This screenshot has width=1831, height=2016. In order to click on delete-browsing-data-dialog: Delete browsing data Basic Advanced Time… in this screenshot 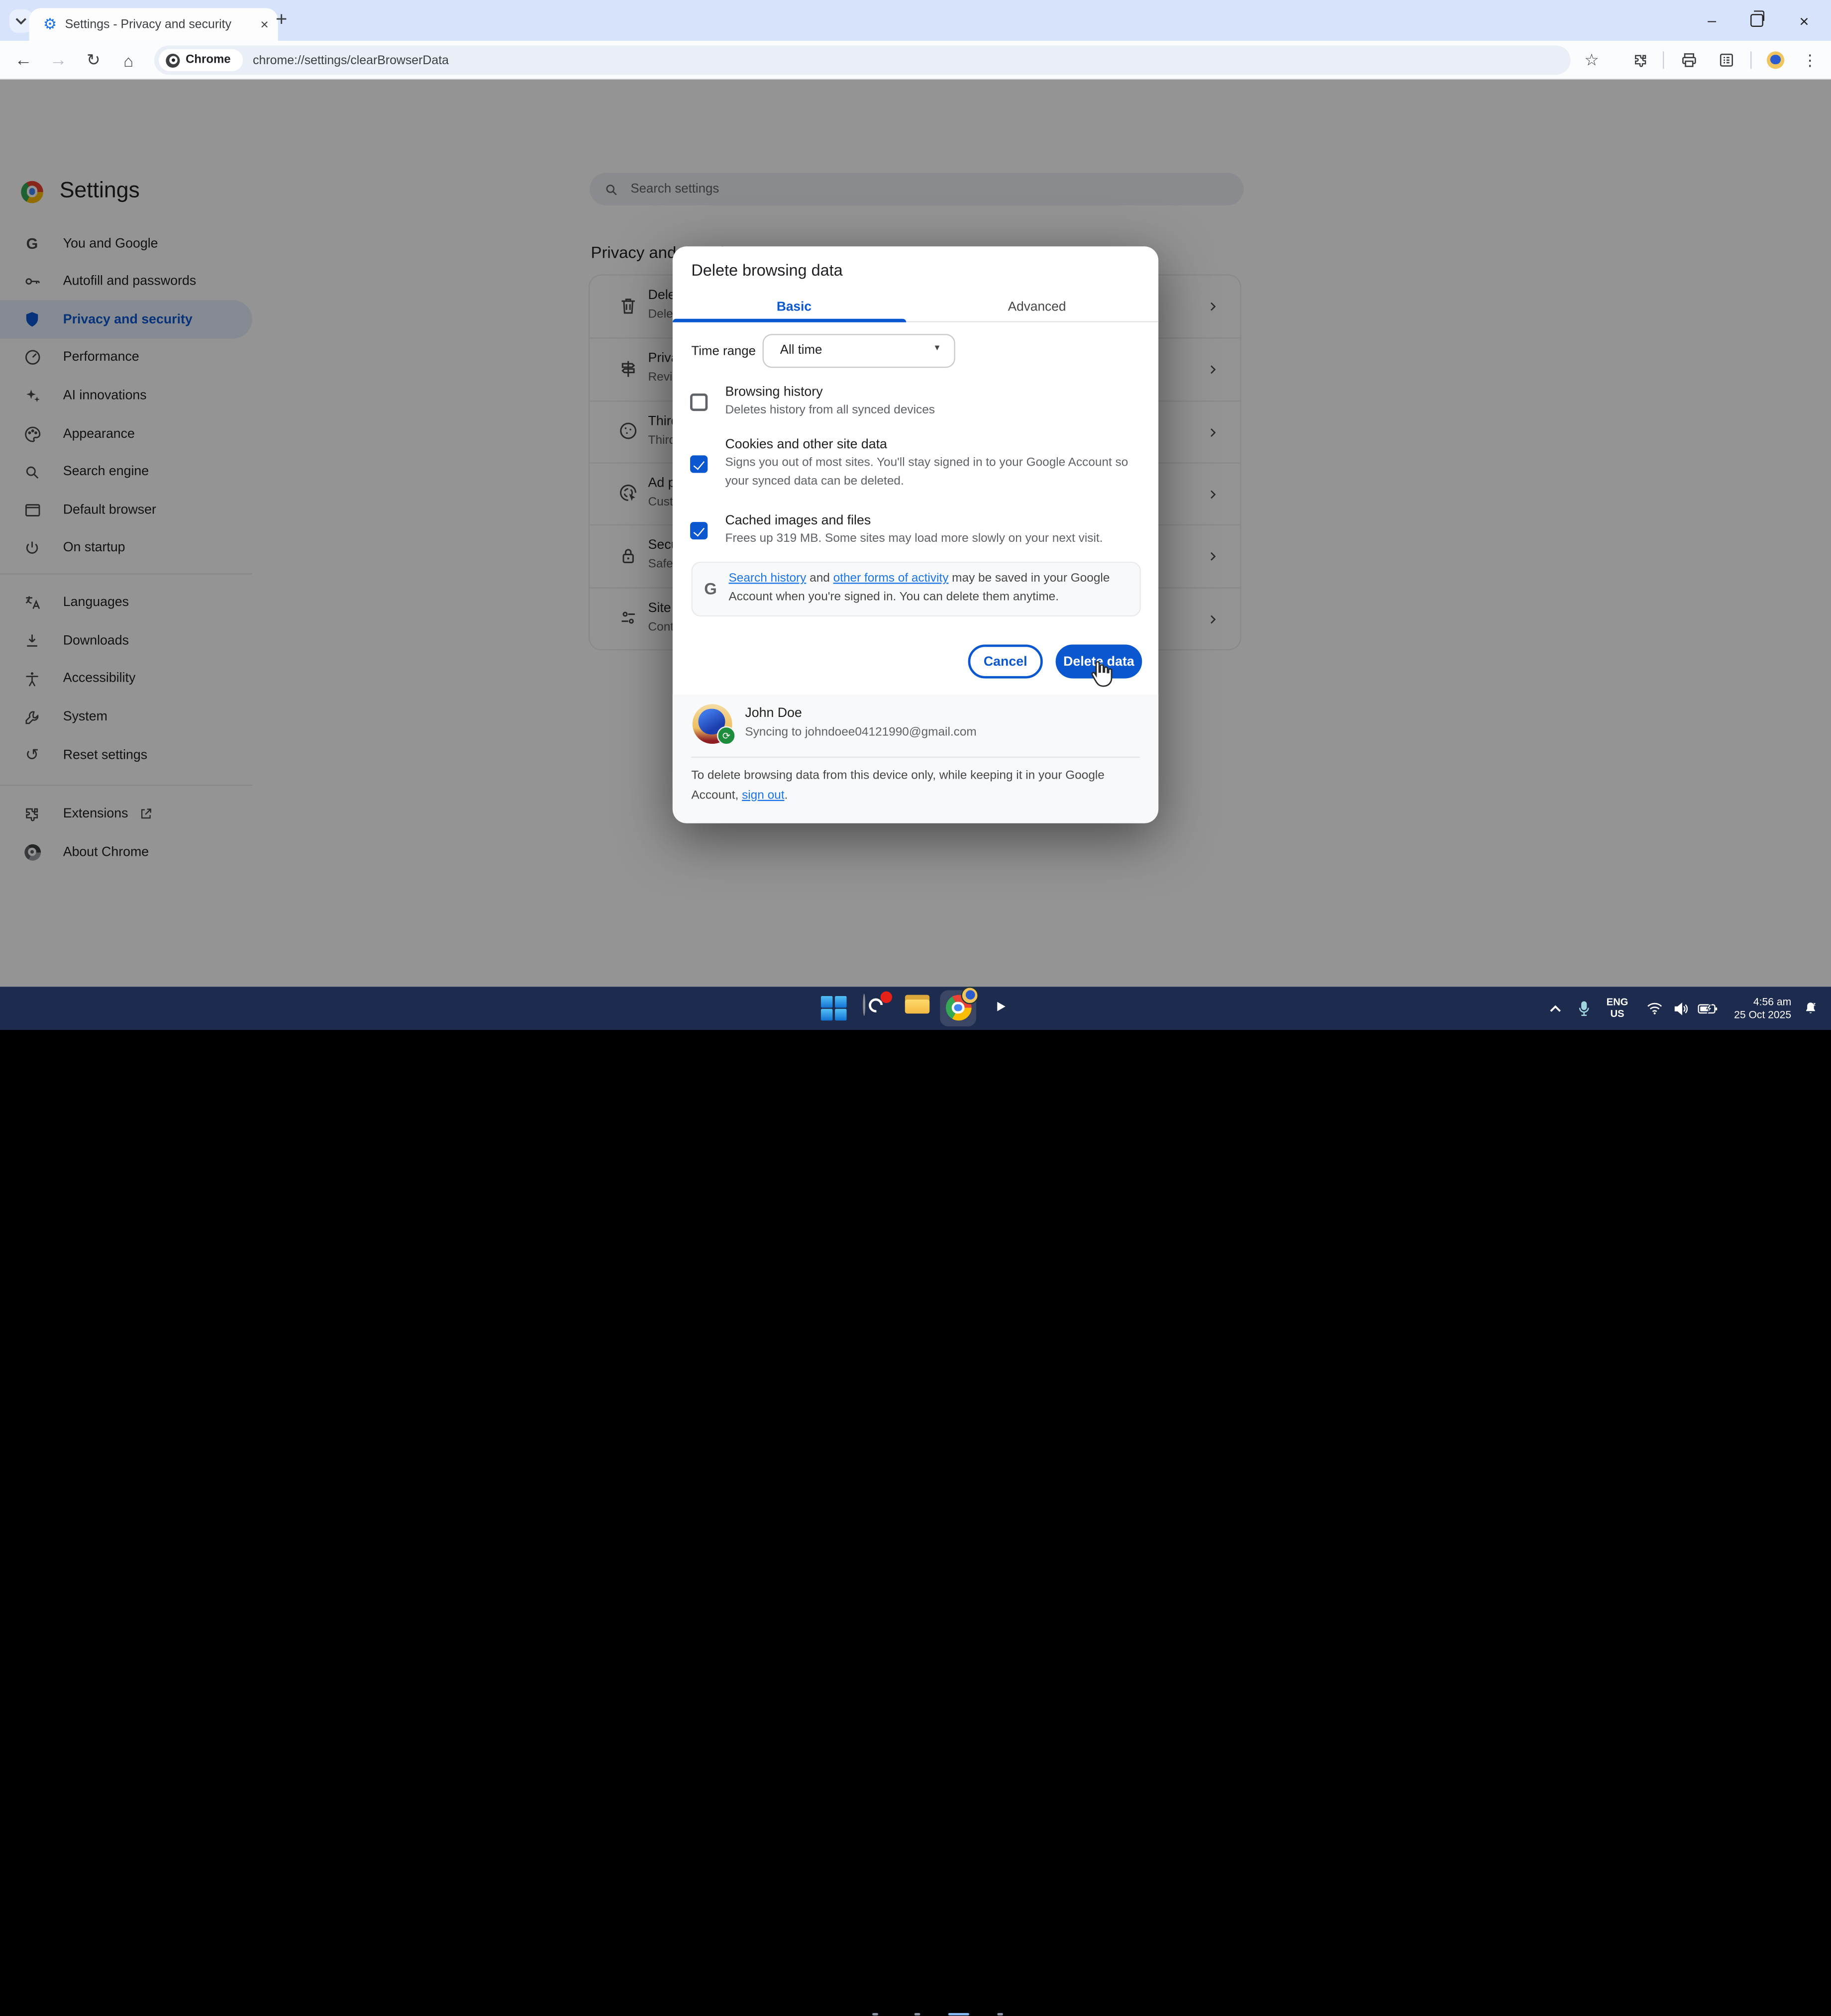, I will do `click(915, 534)`.